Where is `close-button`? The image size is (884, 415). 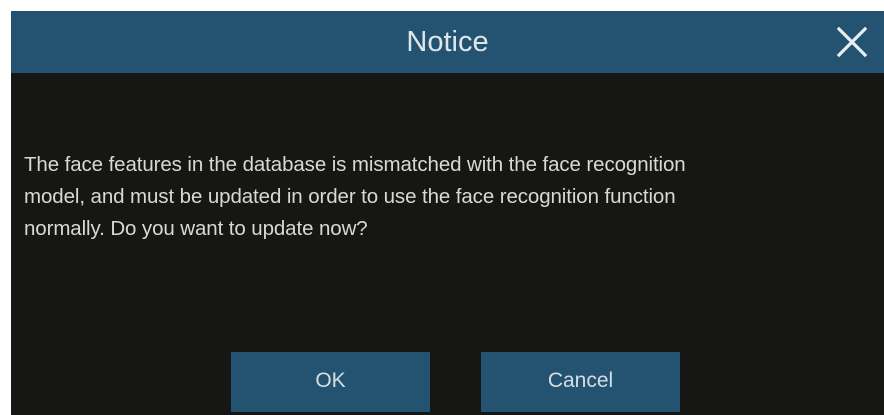
close-button is located at coordinates (852, 42).